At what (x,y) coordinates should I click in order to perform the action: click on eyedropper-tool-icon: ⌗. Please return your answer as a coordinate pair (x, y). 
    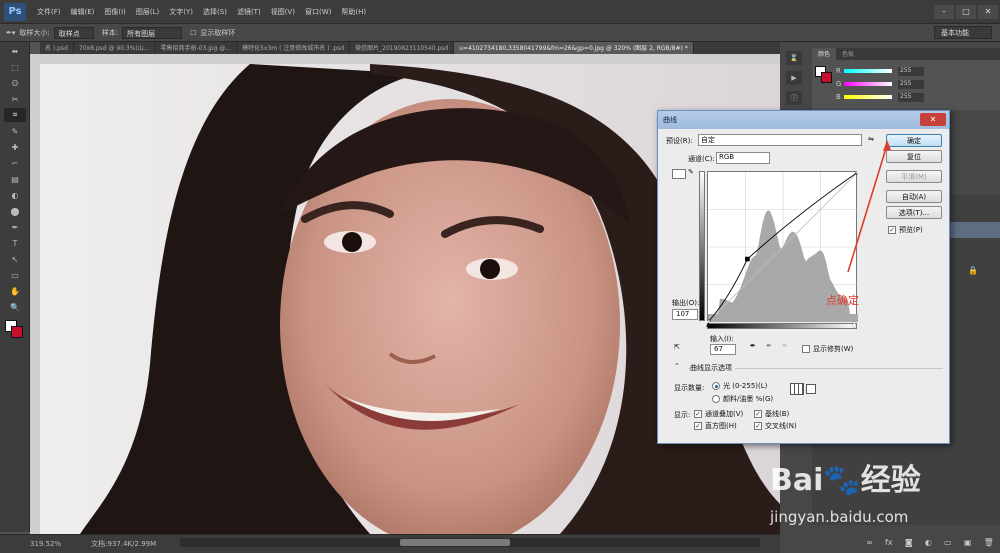
    Looking at the image, I should click on (15, 115).